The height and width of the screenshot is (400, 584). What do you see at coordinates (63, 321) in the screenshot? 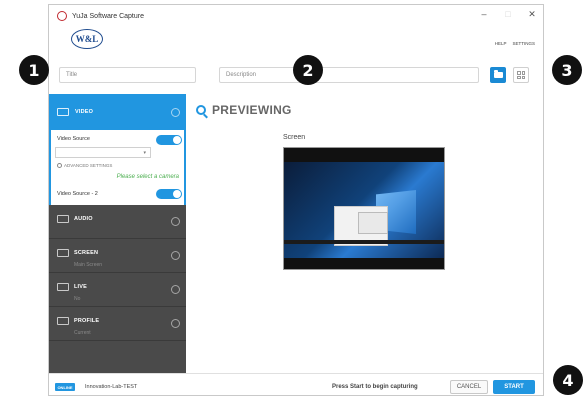
I see `profile-icon` at bounding box center [63, 321].